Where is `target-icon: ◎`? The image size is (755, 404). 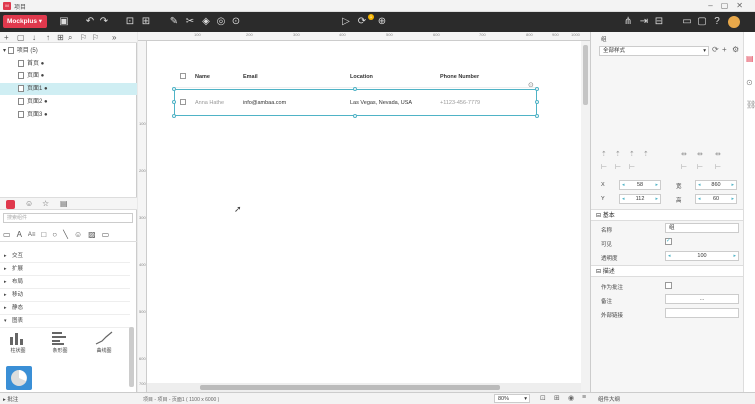 target-icon: ◎ is located at coordinates (221, 22).